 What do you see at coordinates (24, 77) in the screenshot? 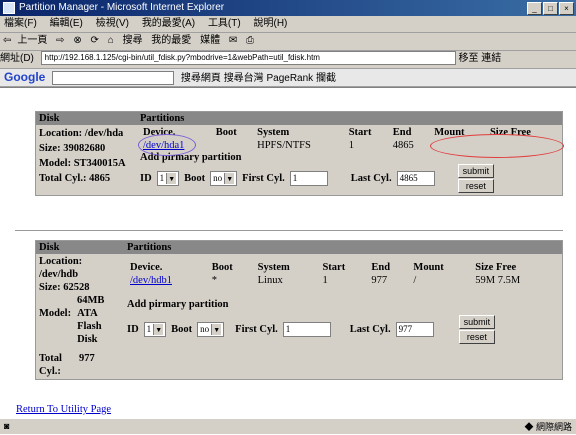
I see `google-logo: Google` at bounding box center [24, 77].